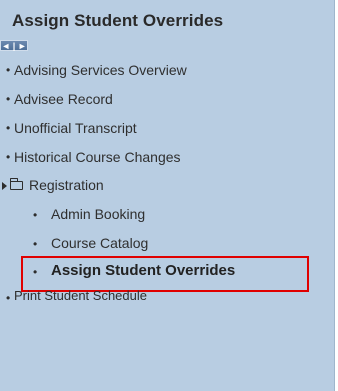  Describe the element at coordinates (16, 184) in the screenshot. I see `folder-icon` at that location.